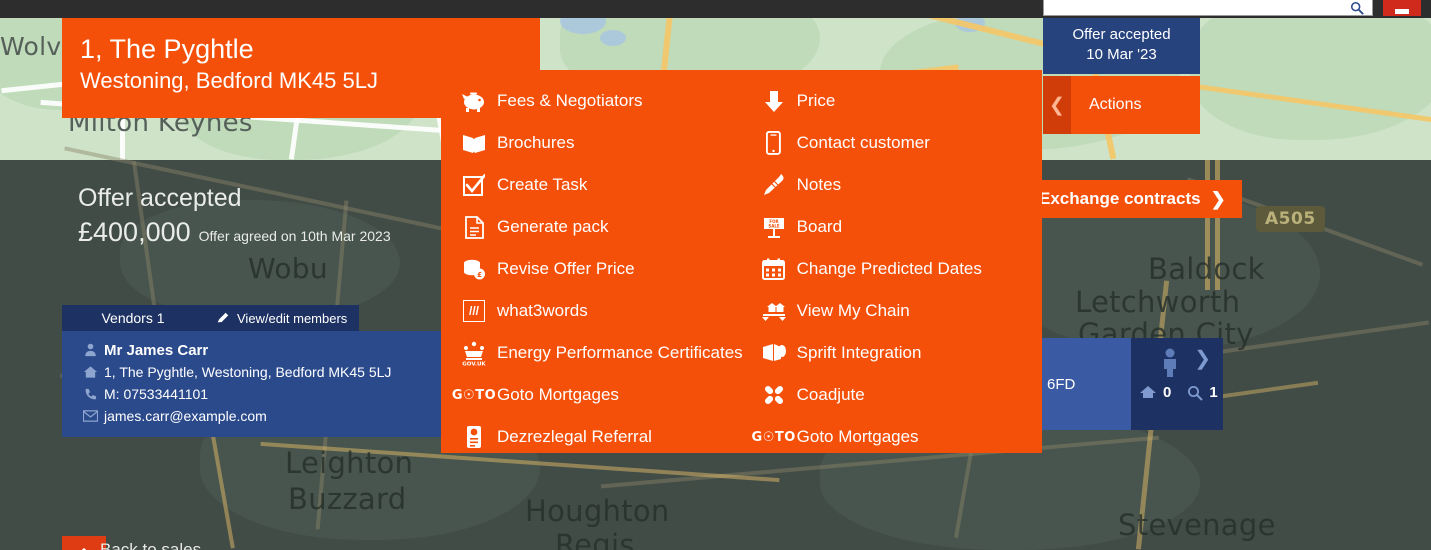  I want to click on vendor-email: james.carr@example.com, so click(185, 416).